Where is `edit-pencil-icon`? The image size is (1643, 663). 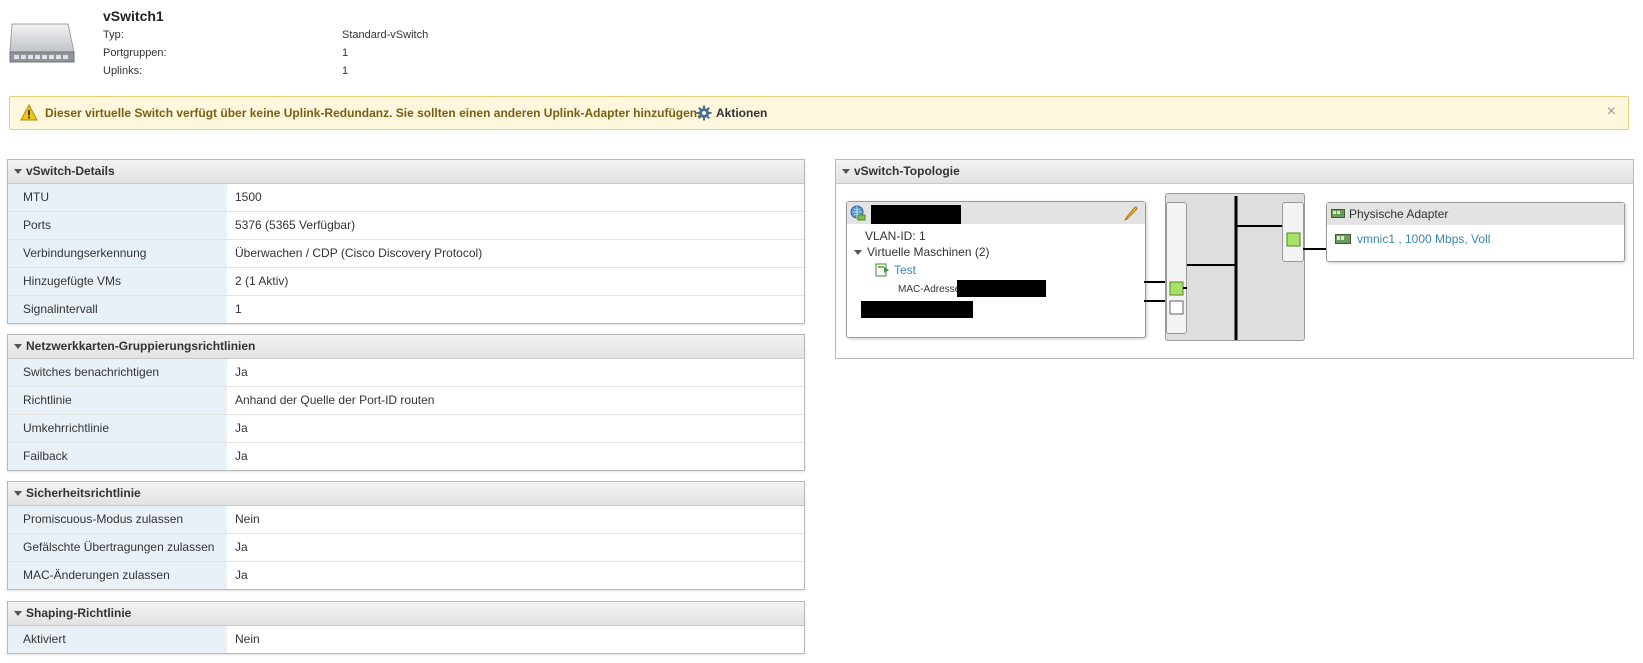 edit-pencil-icon is located at coordinates (1131, 213).